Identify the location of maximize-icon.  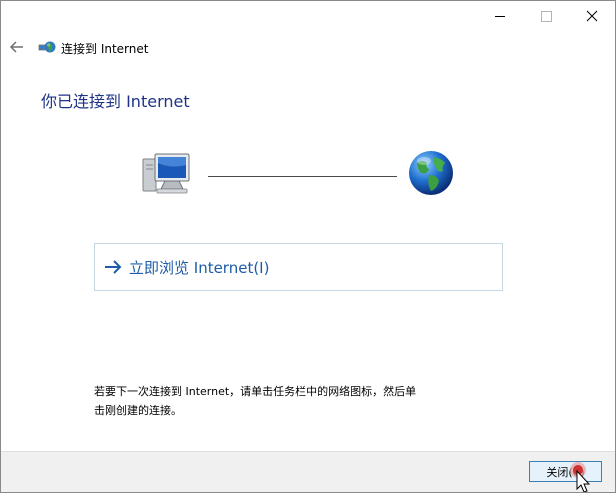
(546, 16).